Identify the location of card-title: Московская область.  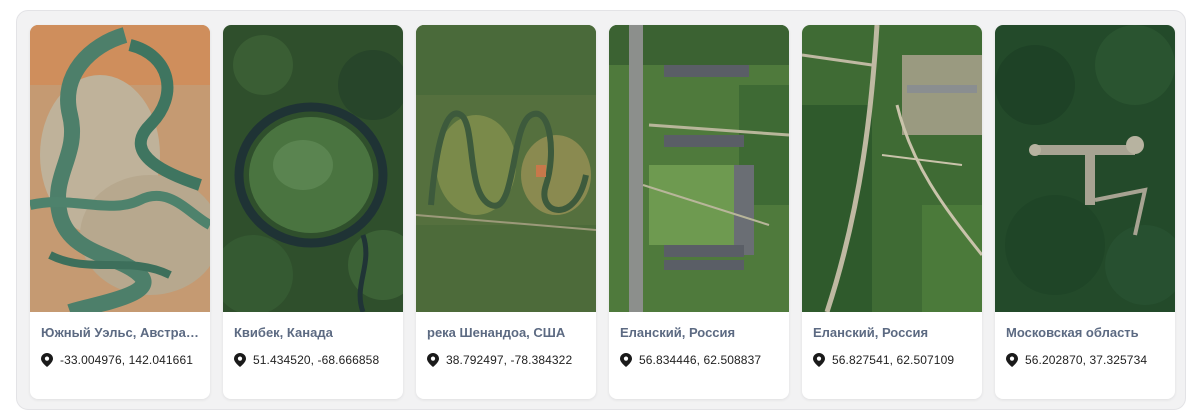
(1072, 332).